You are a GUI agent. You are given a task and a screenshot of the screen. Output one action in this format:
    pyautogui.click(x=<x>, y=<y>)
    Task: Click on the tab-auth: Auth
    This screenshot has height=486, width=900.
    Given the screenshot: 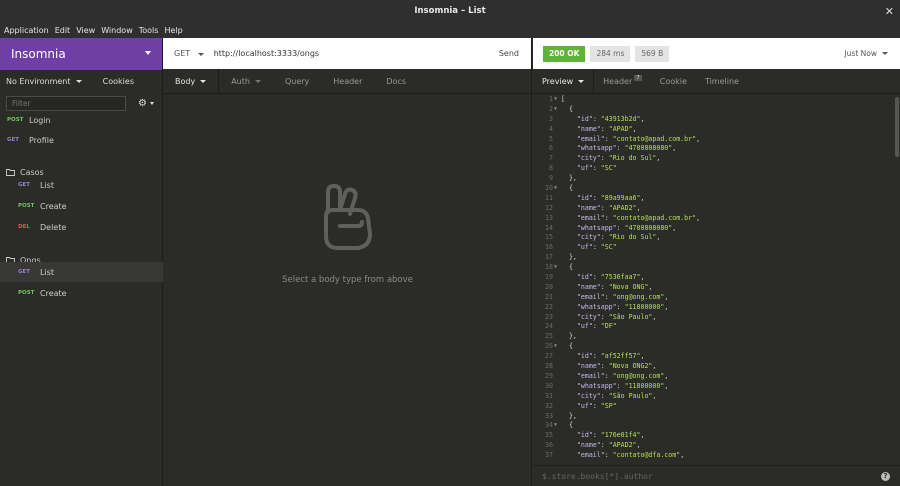 What is the action you would take?
    pyautogui.click(x=246, y=81)
    